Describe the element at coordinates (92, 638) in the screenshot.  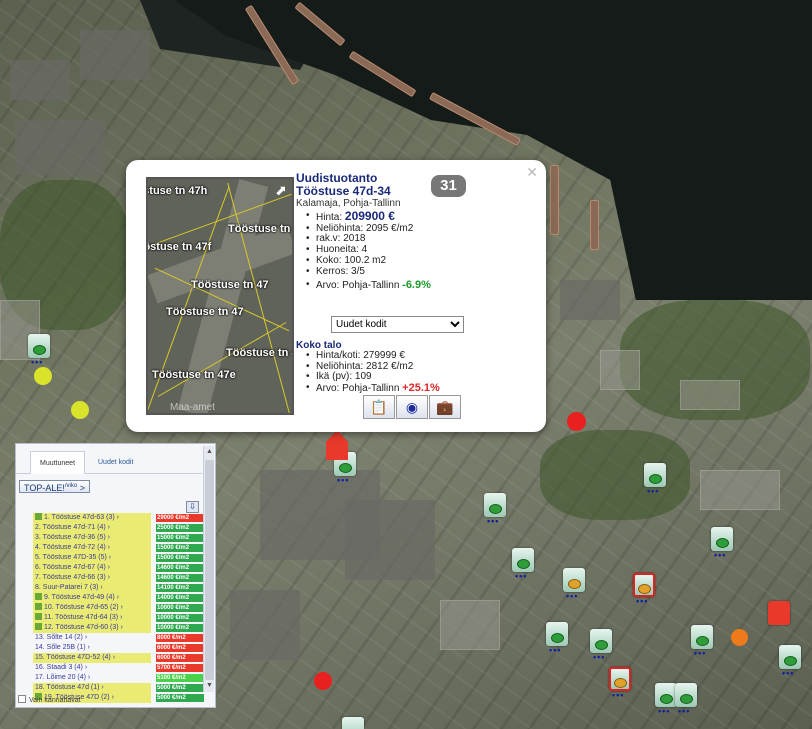
I see `list-item-label: 13. Sõlte 14 (2) ›` at that location.